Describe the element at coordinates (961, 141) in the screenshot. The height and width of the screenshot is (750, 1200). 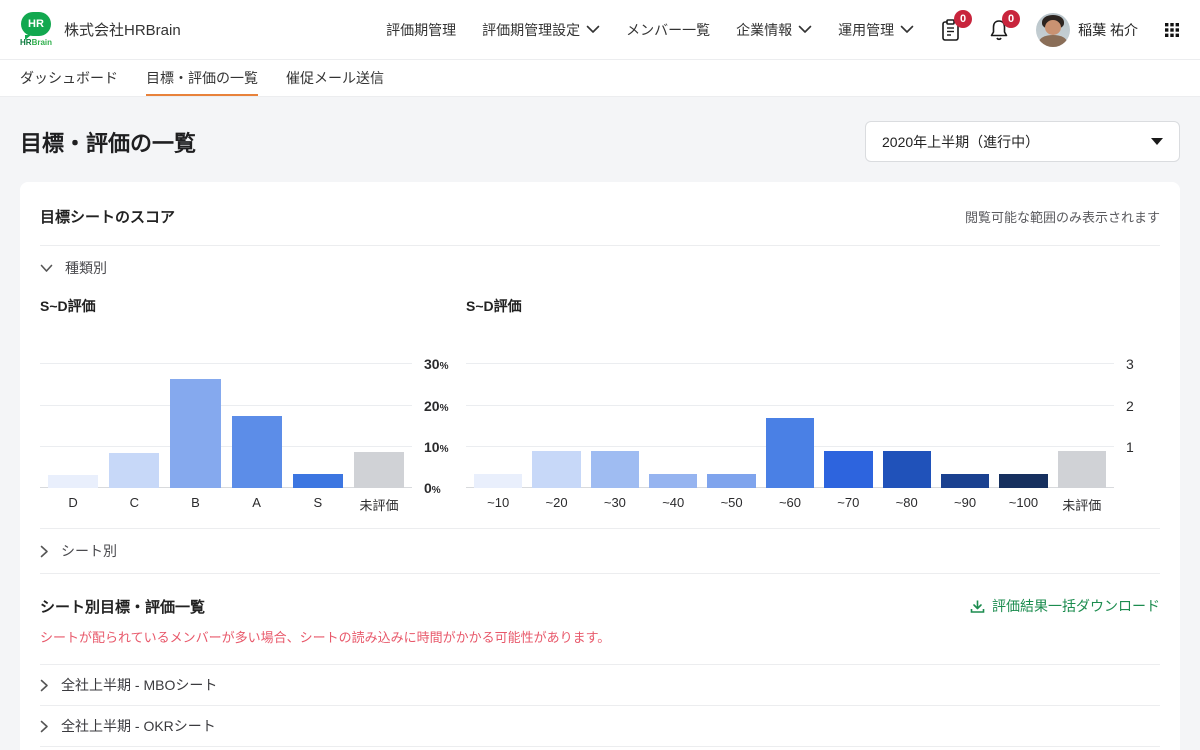
I see `period-selected-value: 2020年上半期（進行中）` at that location.